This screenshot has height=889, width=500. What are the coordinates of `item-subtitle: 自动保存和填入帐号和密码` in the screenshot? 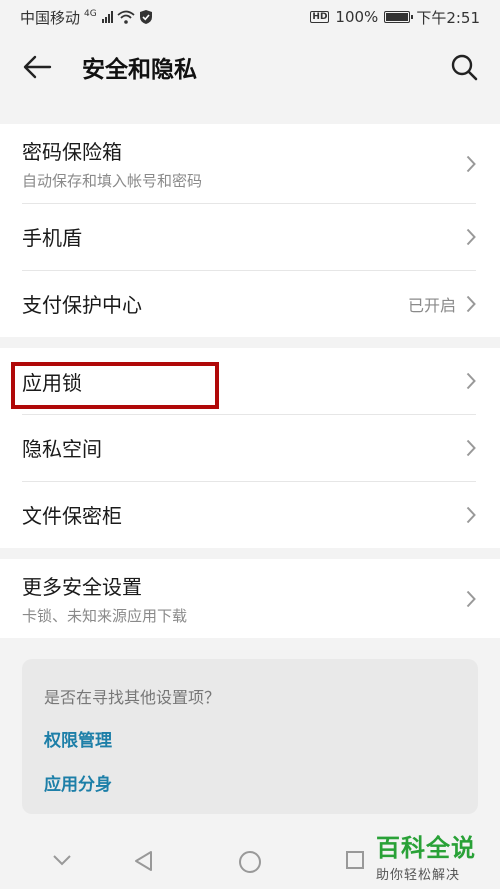 It's located at (112, 181).